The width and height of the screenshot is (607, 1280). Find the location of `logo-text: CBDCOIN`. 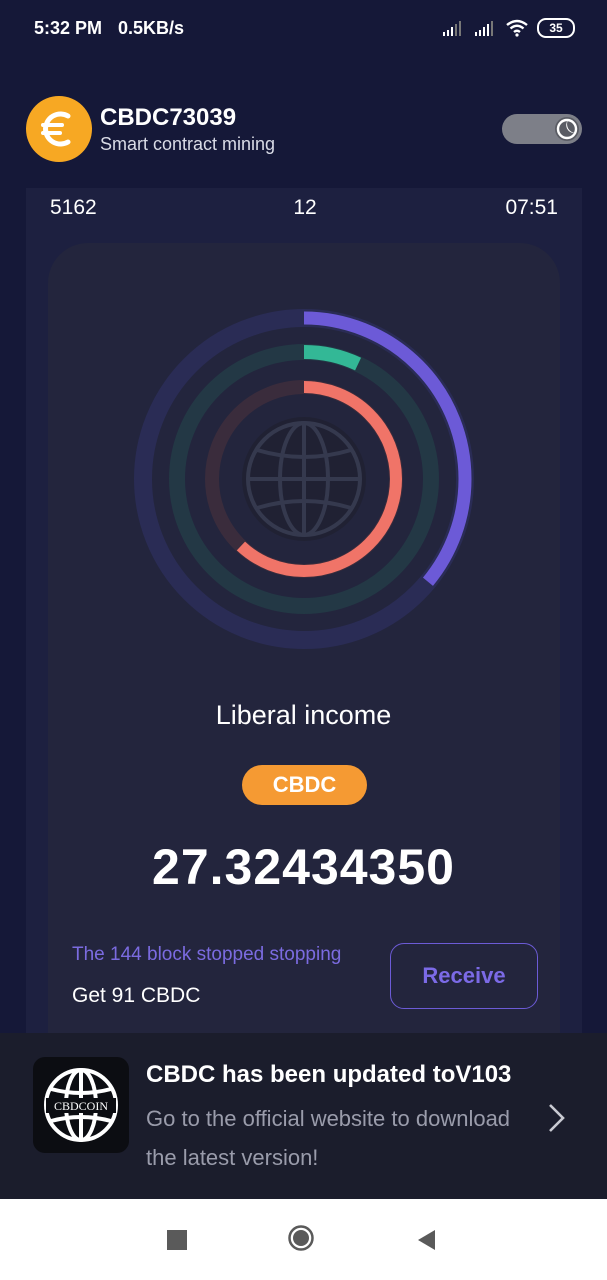

logo-text: CBDCOIN is located at coordinates (81, 1106).